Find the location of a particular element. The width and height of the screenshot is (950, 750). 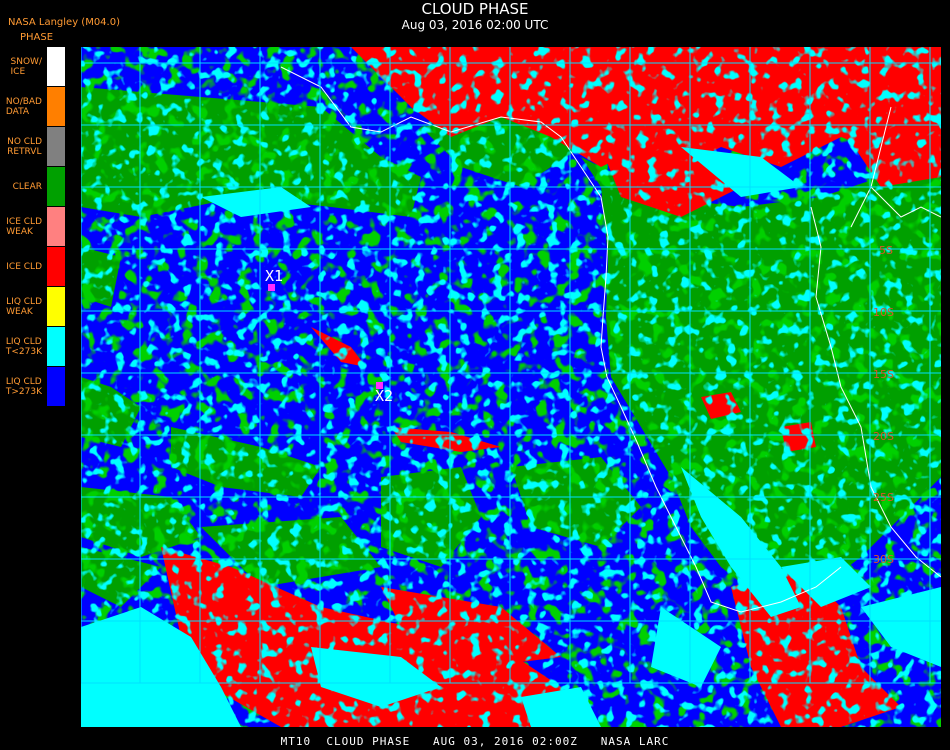

marker-x2-label: X2 is located at coordinates (384, 396).